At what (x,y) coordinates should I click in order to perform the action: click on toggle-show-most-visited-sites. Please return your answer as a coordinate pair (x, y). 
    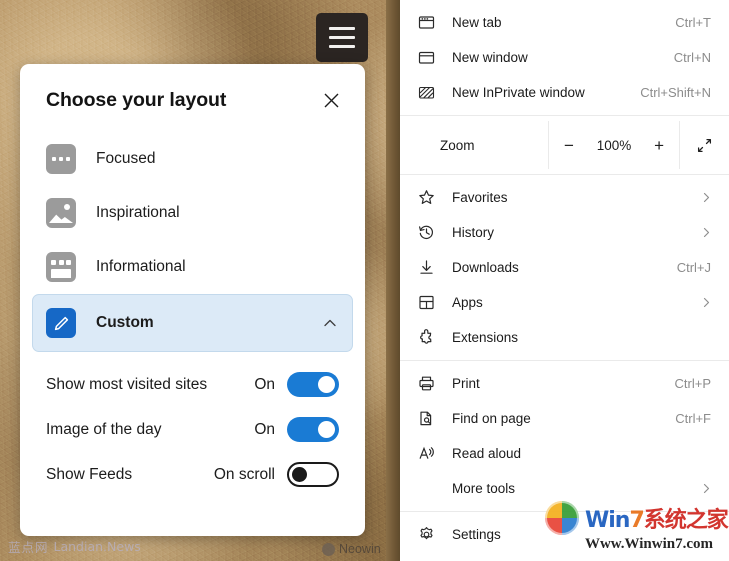
    Looking at the image, I should click on (313, 384).